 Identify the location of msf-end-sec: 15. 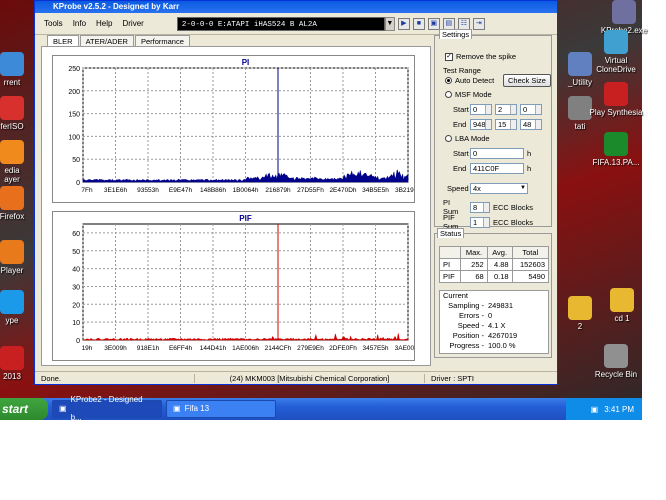
(506, 124).